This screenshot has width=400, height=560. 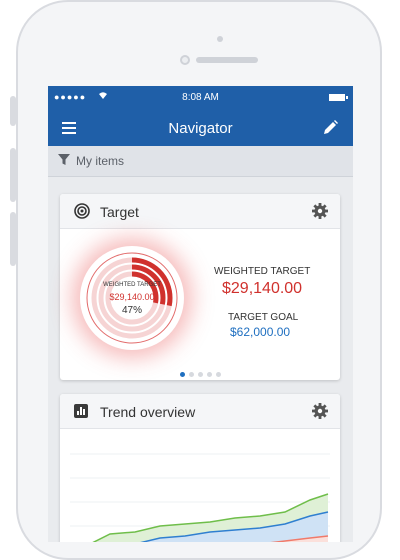 What do you see at coordinates (119, 212) in the screenshot?
I see `target-card-title: Target` at bounding box center [119, 212].